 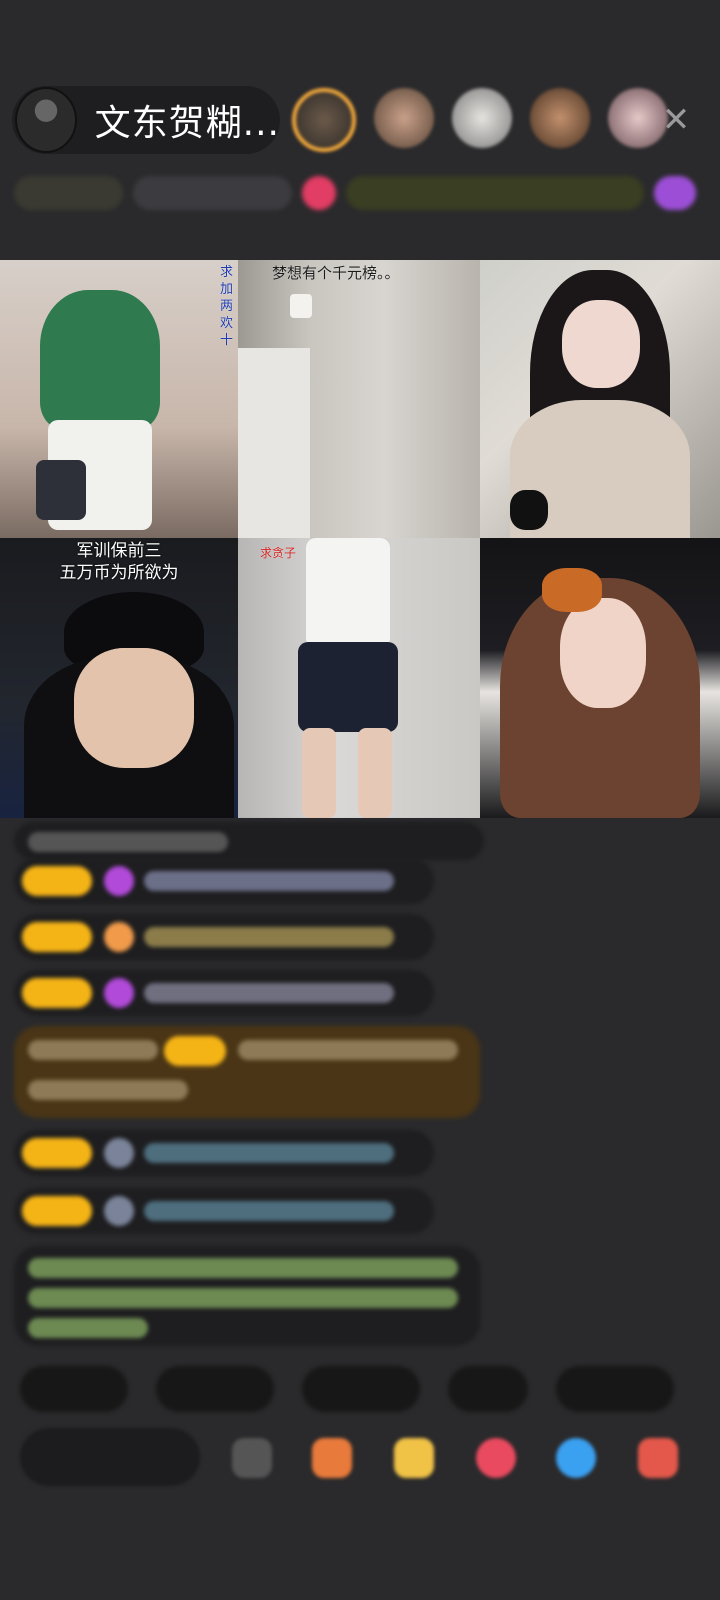 I want to click on comment-input, so click(x=110, y=1457).